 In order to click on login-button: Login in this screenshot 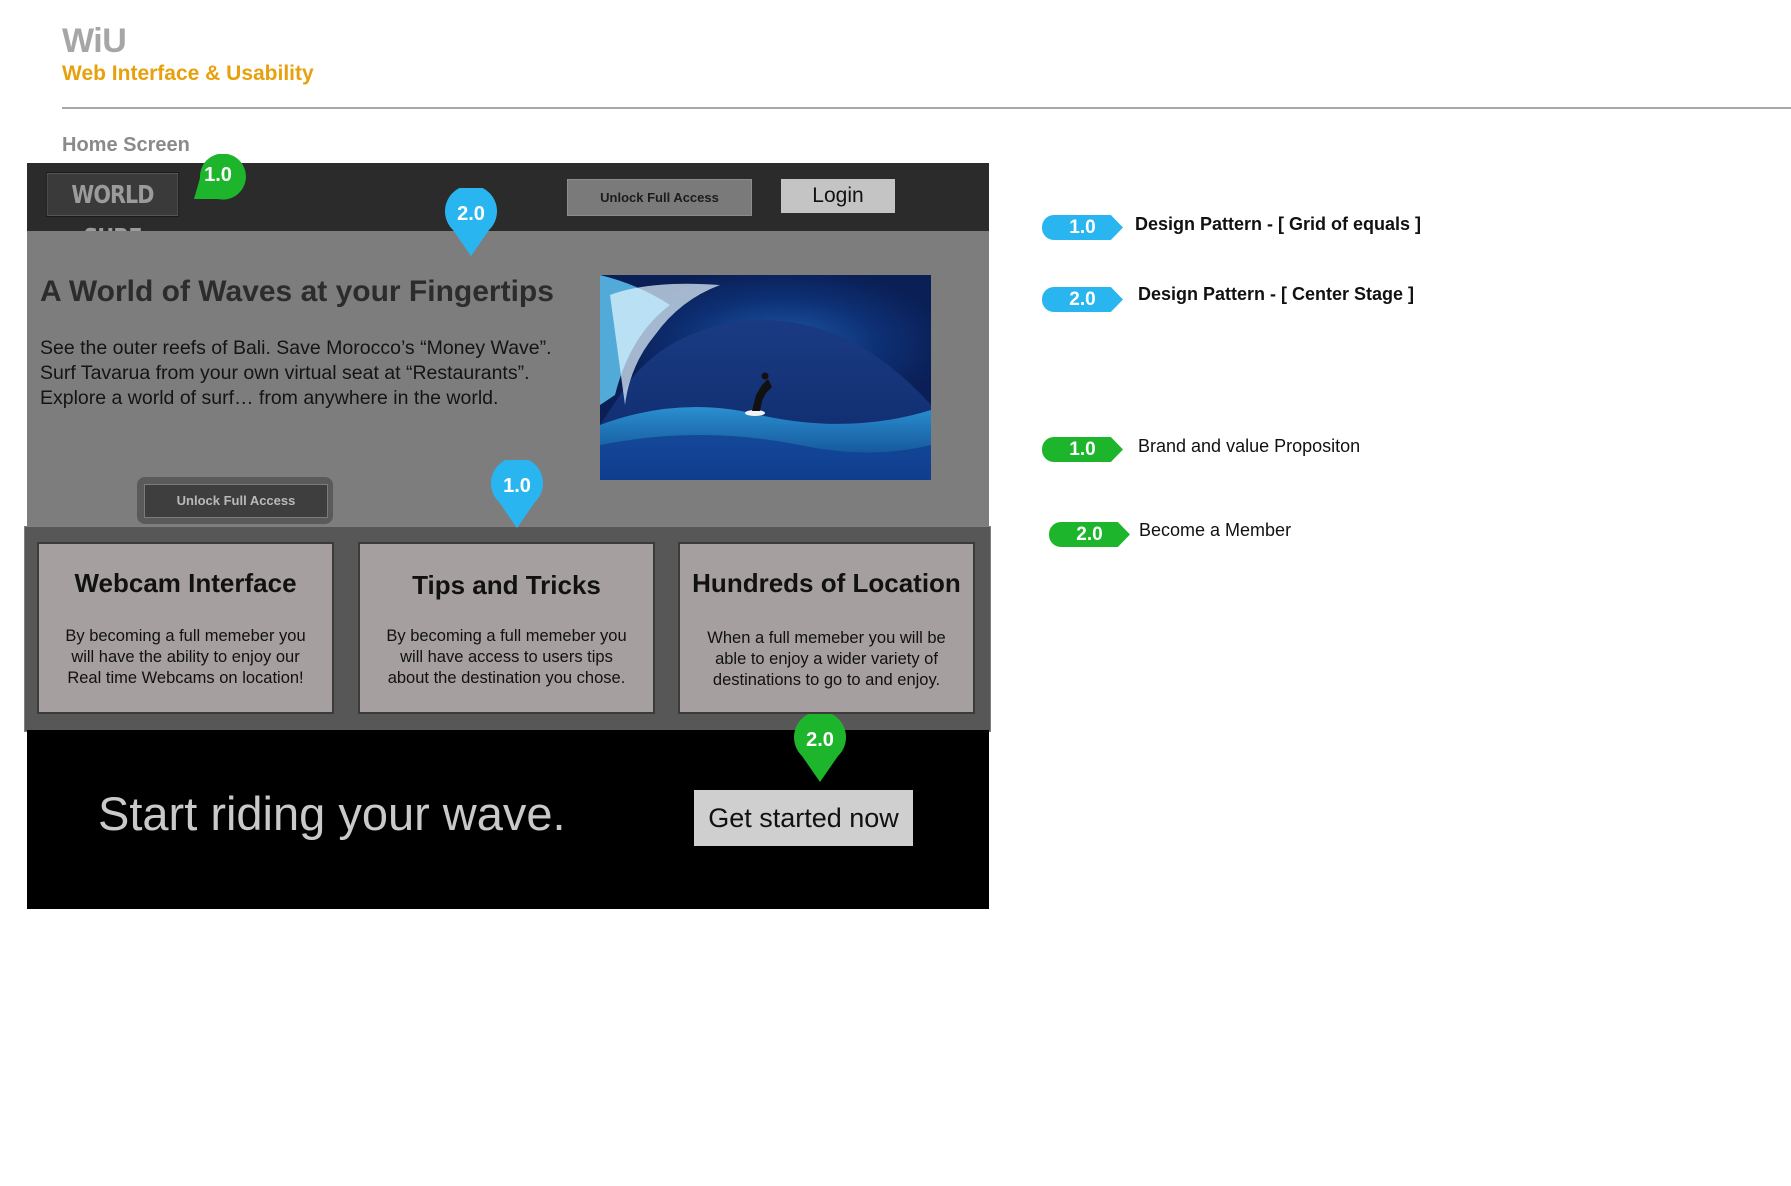, I will do `click(838, 196)`.